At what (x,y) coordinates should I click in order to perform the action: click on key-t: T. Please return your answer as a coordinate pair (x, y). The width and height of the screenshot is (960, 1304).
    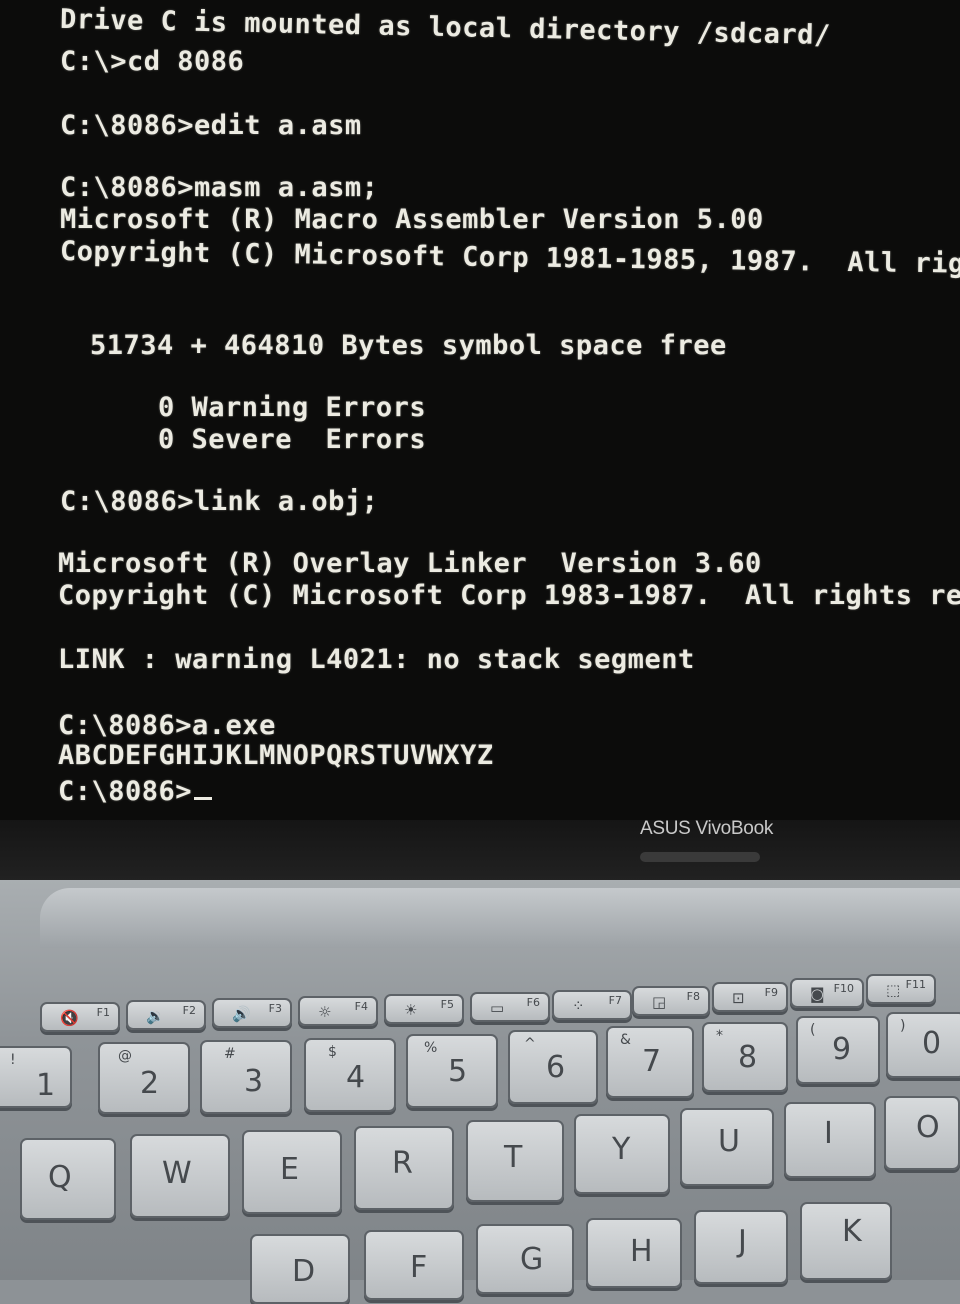
    Looking at the image, I should click on (515, 1161).